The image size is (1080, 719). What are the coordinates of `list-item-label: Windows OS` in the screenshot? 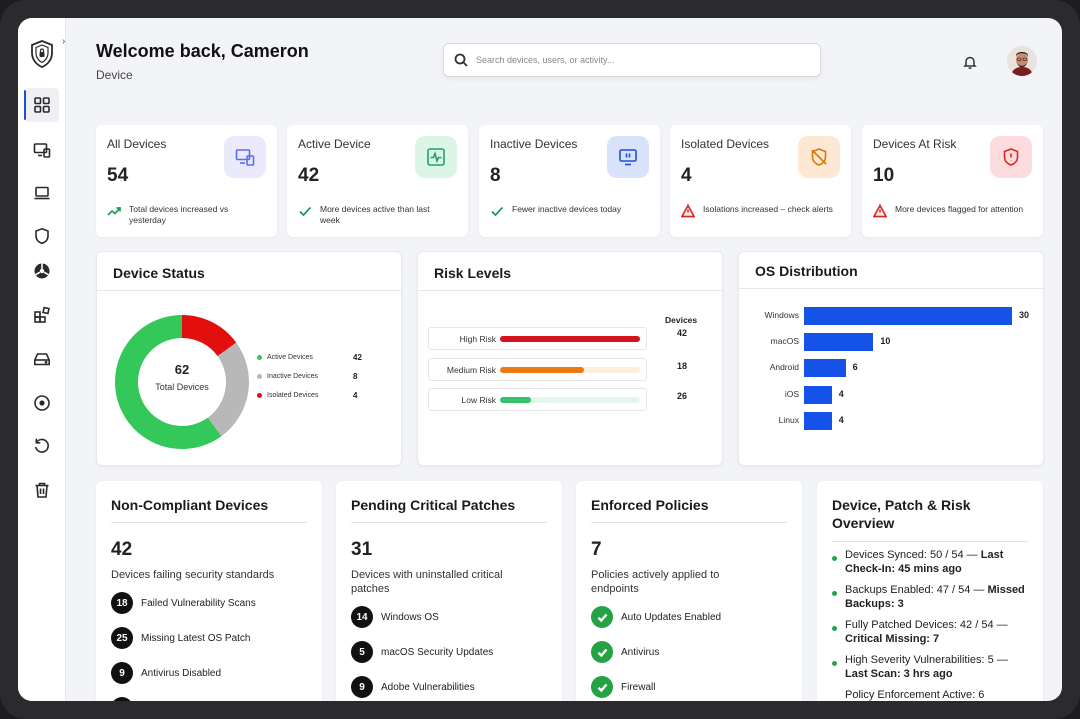 It's located at (410, 617).